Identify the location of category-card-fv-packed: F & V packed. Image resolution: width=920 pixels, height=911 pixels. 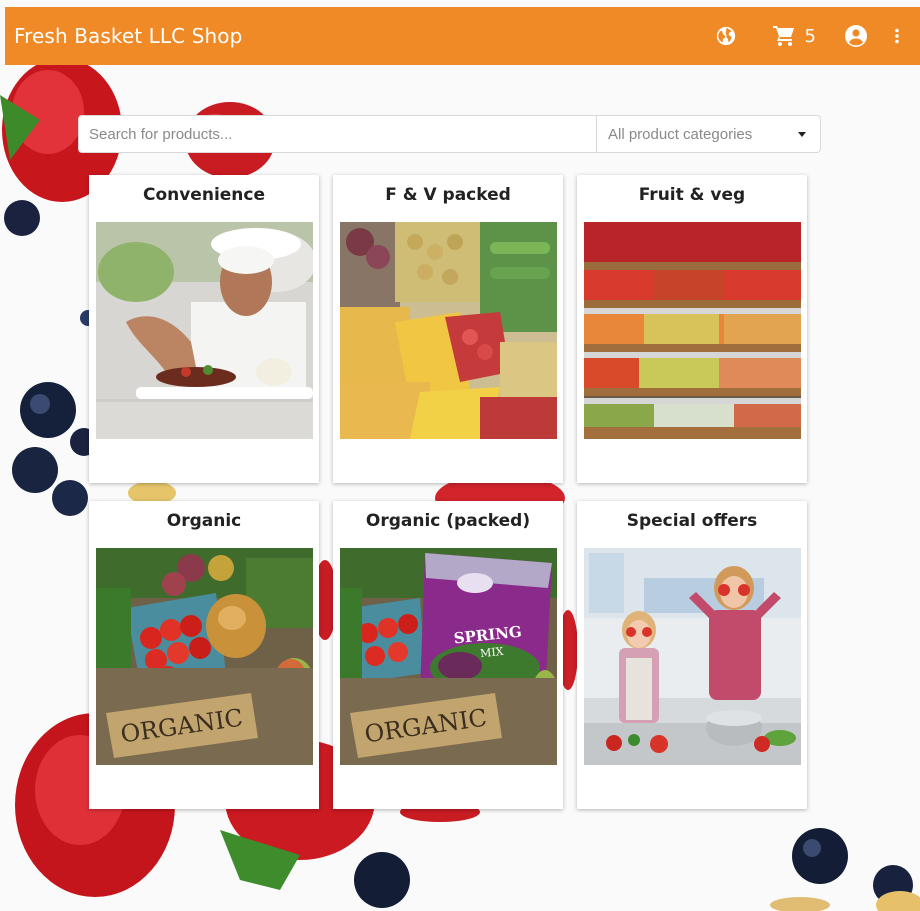
(448, 329).